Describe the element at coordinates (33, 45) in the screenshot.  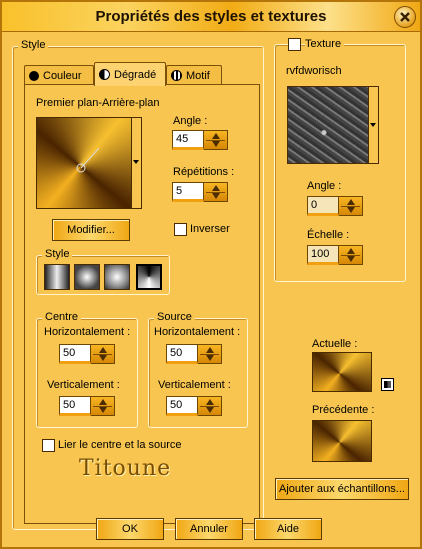
I see `style-group-label: Style` at that location.